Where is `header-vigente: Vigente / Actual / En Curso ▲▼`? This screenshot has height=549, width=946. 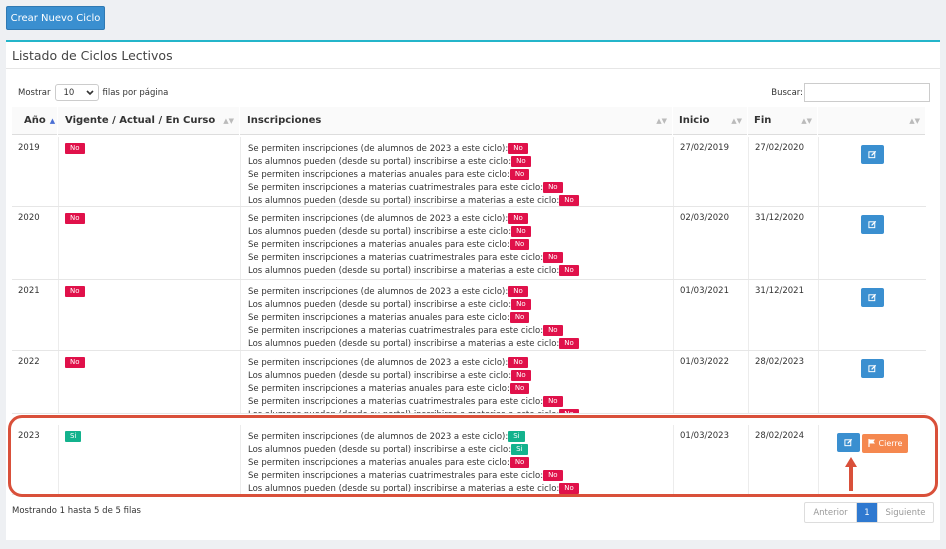
header-vigente: Vigente / Actual / En Curso ▲▼ is located at coordinates (149, 121).